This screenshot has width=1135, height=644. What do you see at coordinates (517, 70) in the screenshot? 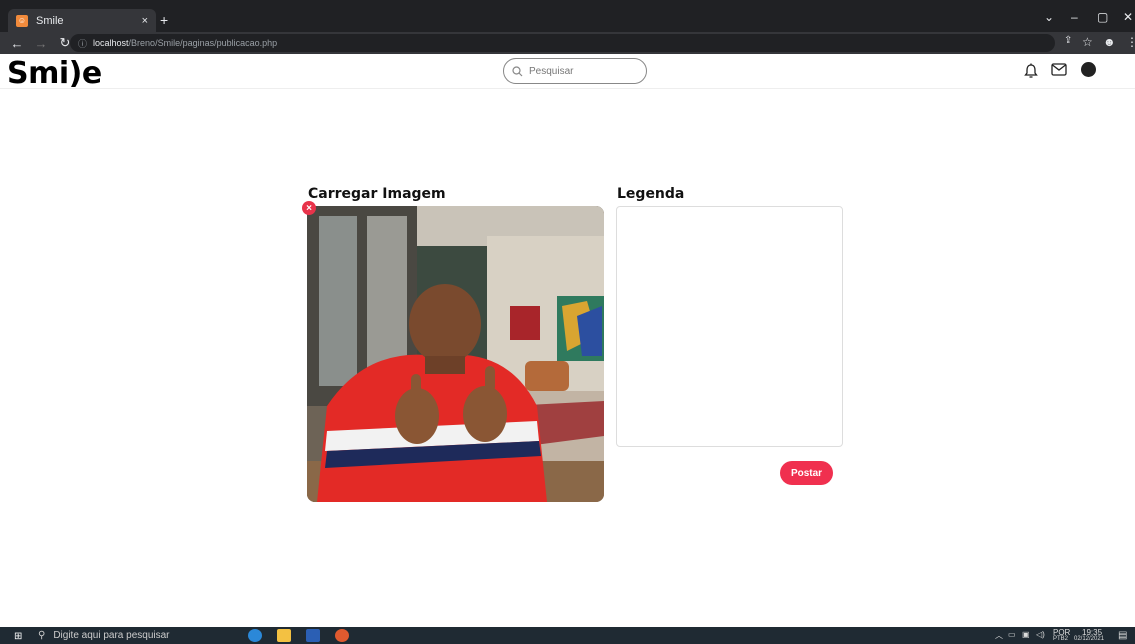
I see `search-icon` at bounding box center [517, 70].